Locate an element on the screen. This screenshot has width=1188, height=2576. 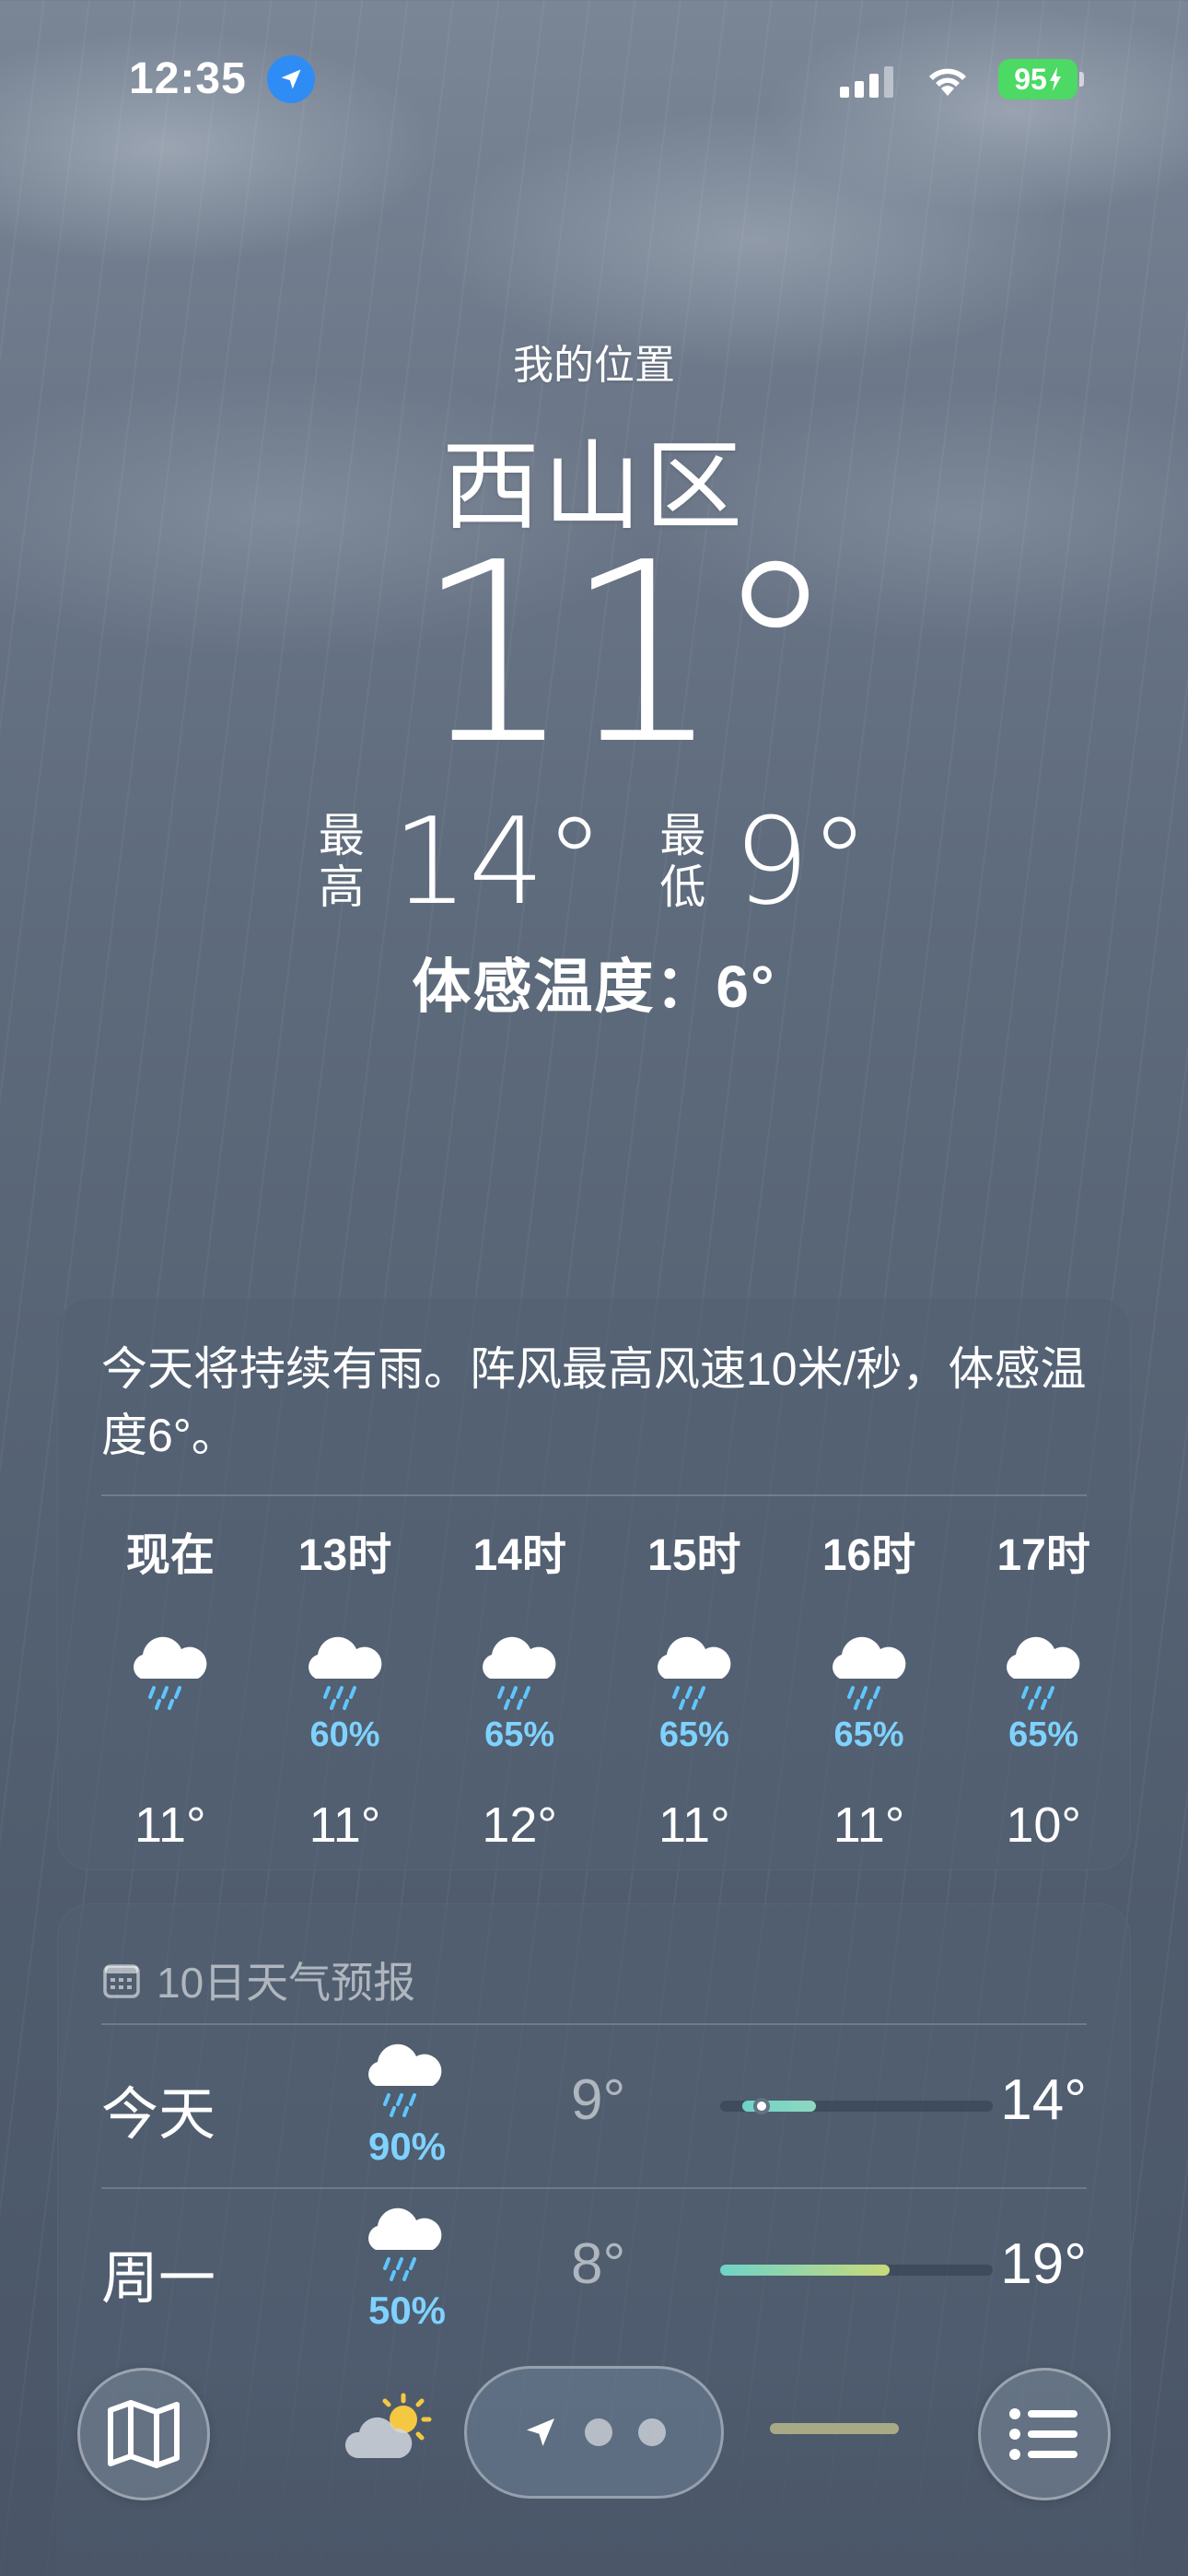
hourly-item: 15时 65% 11° is located at coordinates (694, 1689).